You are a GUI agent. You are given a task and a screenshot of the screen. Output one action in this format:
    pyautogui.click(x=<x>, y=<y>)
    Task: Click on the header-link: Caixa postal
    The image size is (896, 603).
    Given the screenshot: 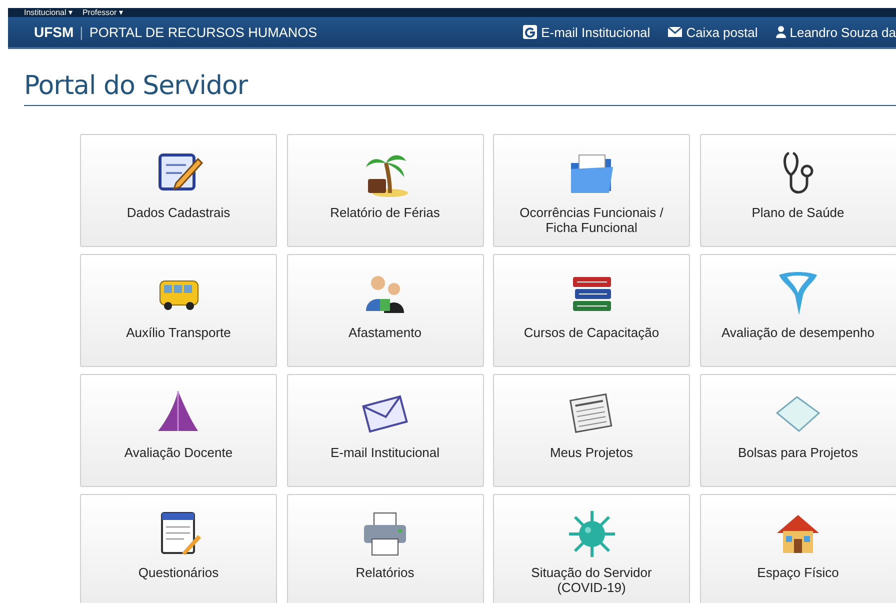 What is the action you would take?
    pyautogui.click(x=713, y=32)
    